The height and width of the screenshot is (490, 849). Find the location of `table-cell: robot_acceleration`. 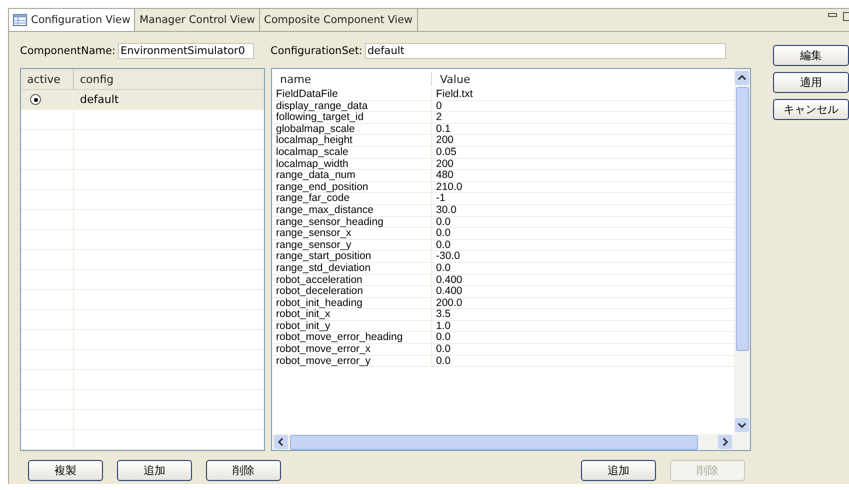

table-cell: robot_acceleration is located at coordinates (352, 280).